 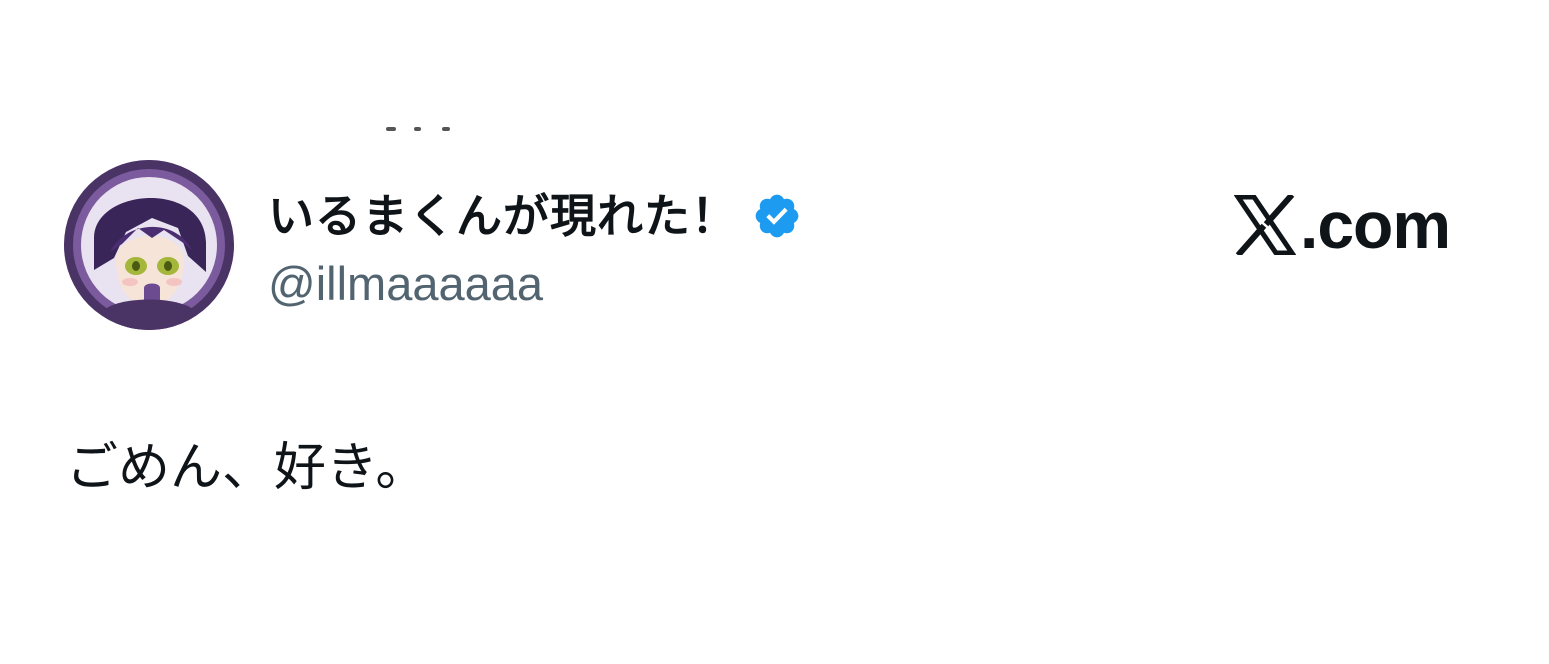 What do you see at coordinates (1265, 225) in the screenshot?
I see `x-logo-icon` at bounding box center [1265, 225].